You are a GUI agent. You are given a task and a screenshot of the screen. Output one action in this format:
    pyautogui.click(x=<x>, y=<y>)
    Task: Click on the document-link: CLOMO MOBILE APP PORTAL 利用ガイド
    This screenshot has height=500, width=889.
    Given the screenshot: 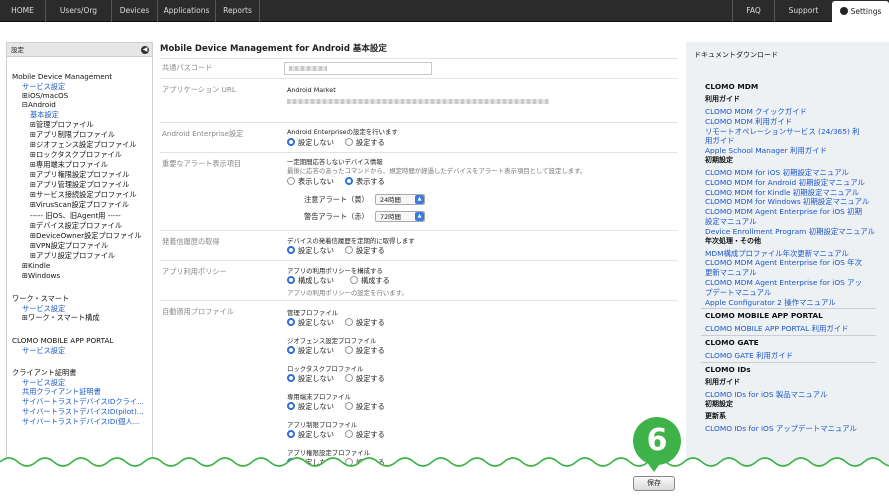 What is the action you would take?
    pyautogui.click(x=777, y=328)
    